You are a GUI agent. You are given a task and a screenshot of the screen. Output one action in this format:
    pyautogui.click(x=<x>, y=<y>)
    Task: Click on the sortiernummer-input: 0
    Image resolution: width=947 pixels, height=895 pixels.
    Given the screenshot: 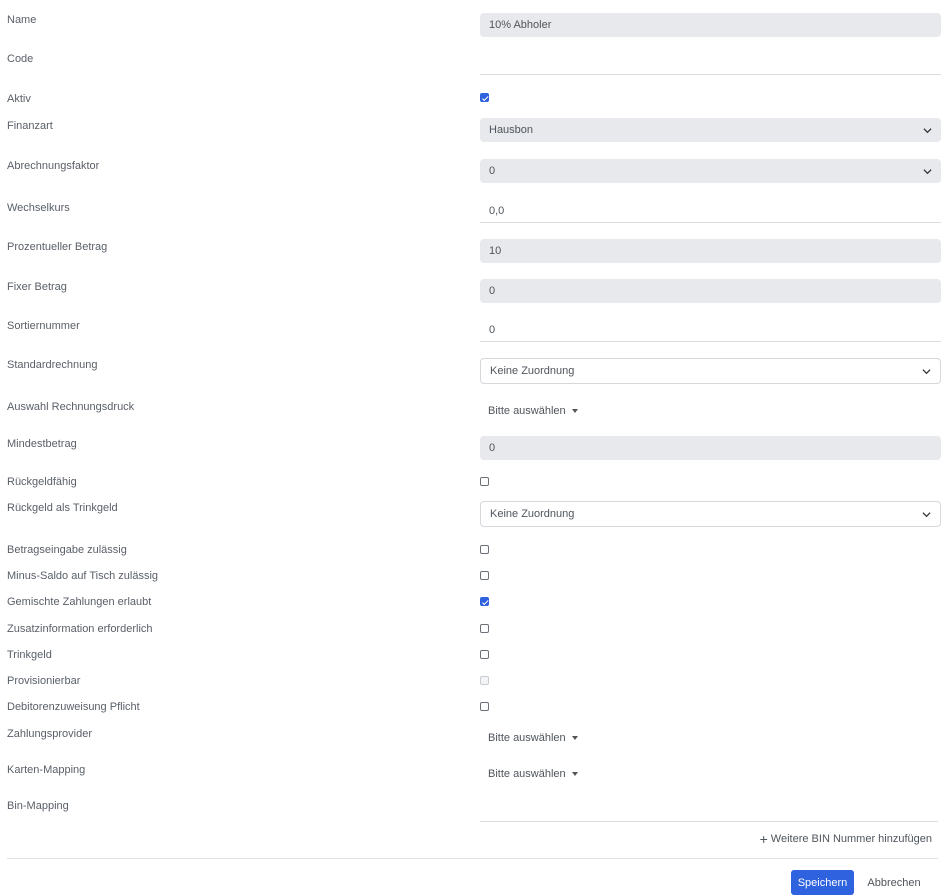 What is the action you would take?
    pyautogui.click(x=710, y=330)
    